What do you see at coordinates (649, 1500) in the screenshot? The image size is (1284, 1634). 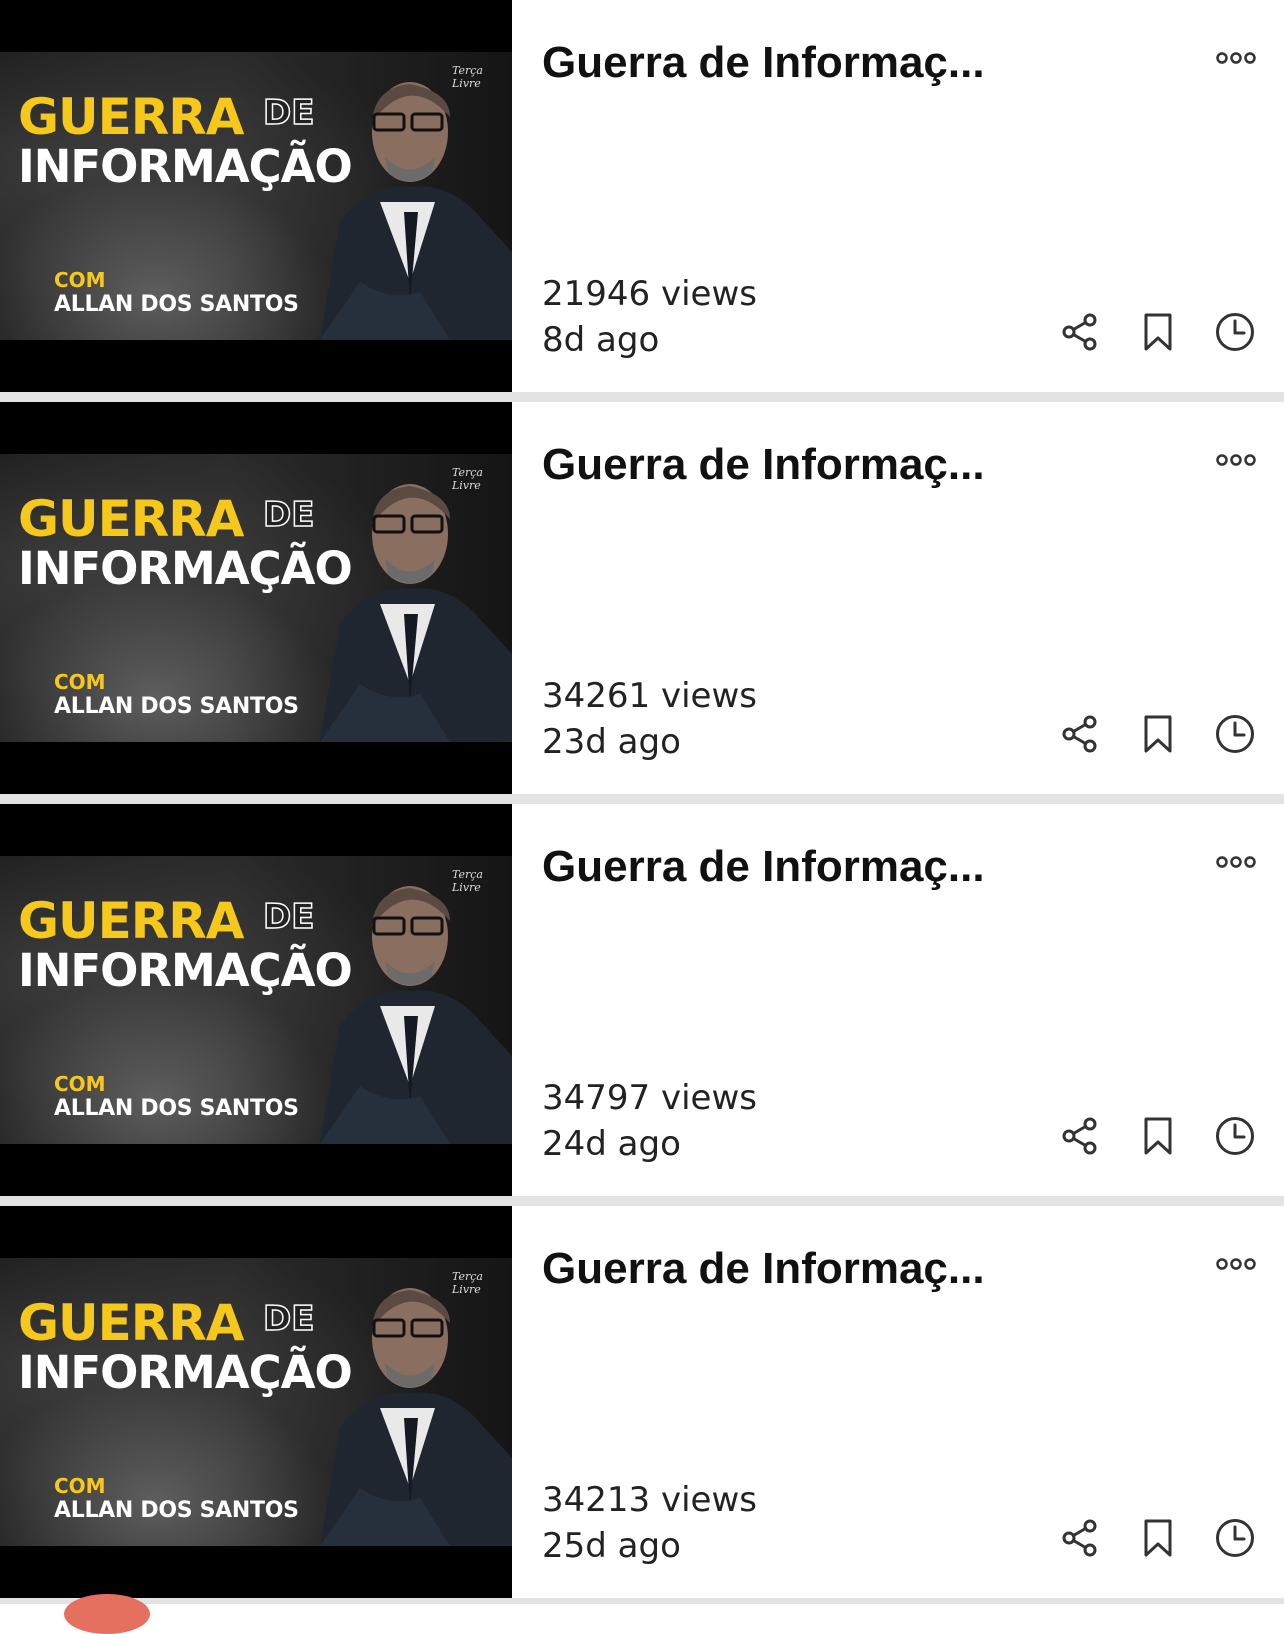 I see `view-count: 34213 views` at bounding box center [649, 1500].